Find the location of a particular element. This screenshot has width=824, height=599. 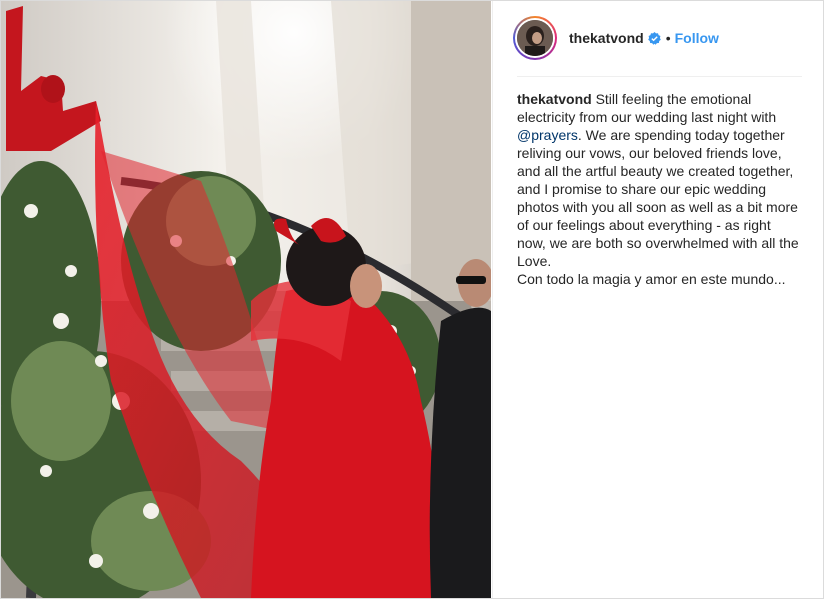

avatar is located at coordinates (535, 38).